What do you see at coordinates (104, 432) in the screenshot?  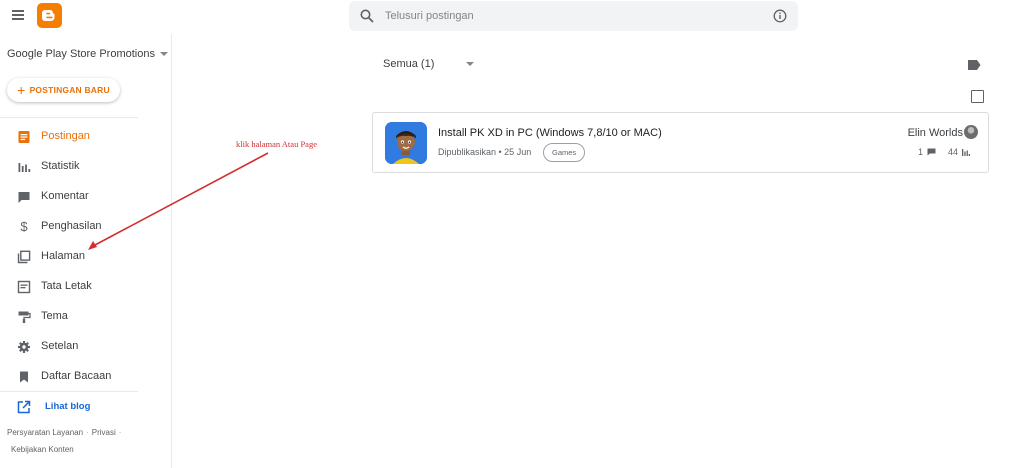 I see `privacy-link: Privasi` at bounding box center [104, 432].